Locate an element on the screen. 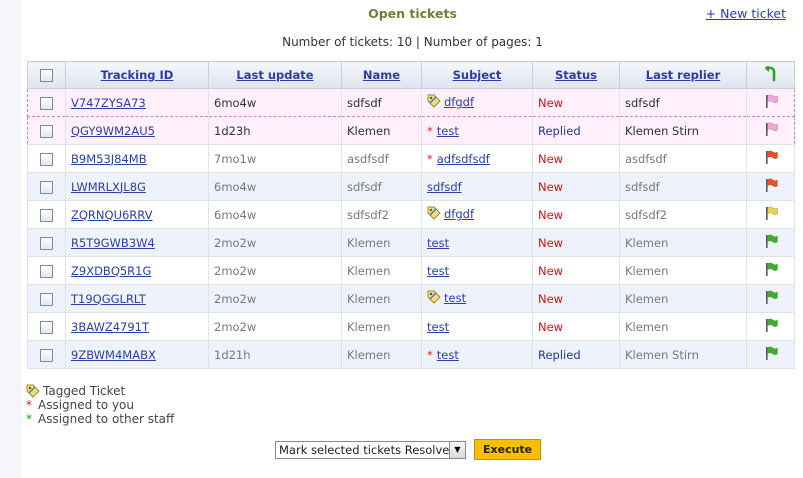 Image resolution: width=803 pixels, height=478 pixels. tracking-id-link: 3BAWZ4791T is located at coordinates (110, 327).